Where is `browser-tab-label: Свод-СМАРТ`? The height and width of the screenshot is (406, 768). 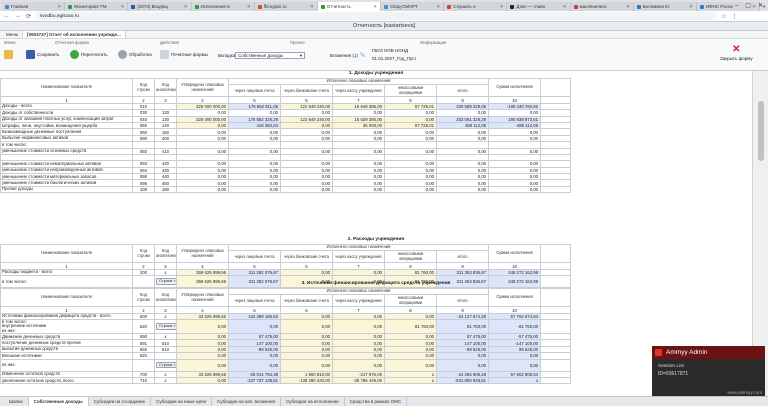
browser-tab-label: Свод-СМАРТ is located at coordinates (404, 6).